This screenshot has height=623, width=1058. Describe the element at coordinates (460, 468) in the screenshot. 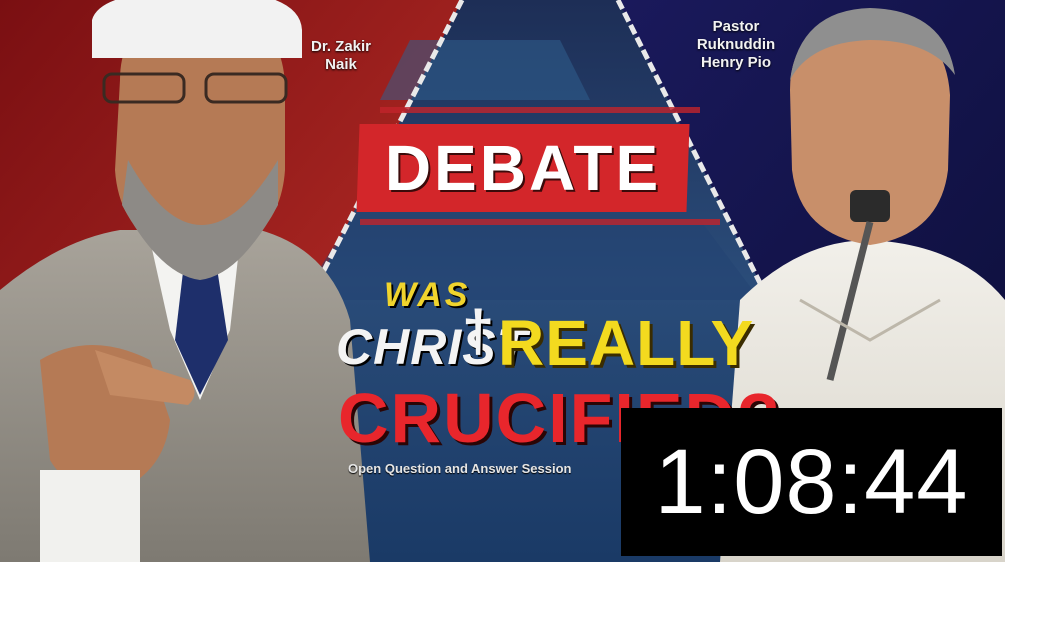

I see `title-subtitle: Open Question and Answer Session` at that location.